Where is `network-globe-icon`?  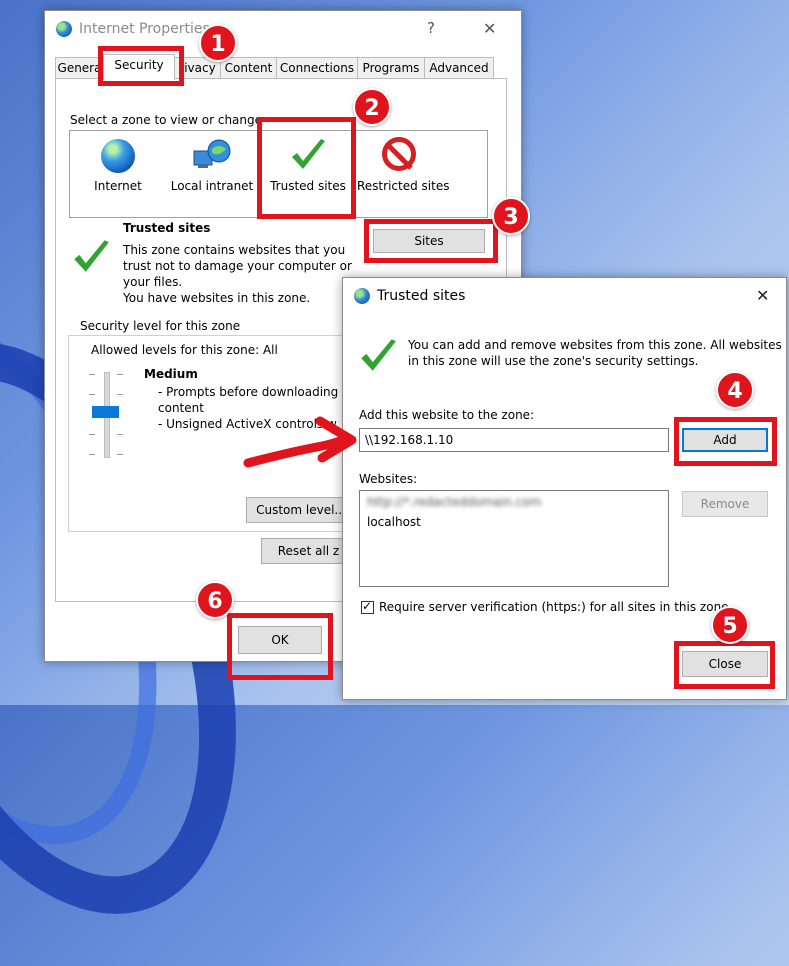
network-globe-icon is located at coordinates (212, 153).